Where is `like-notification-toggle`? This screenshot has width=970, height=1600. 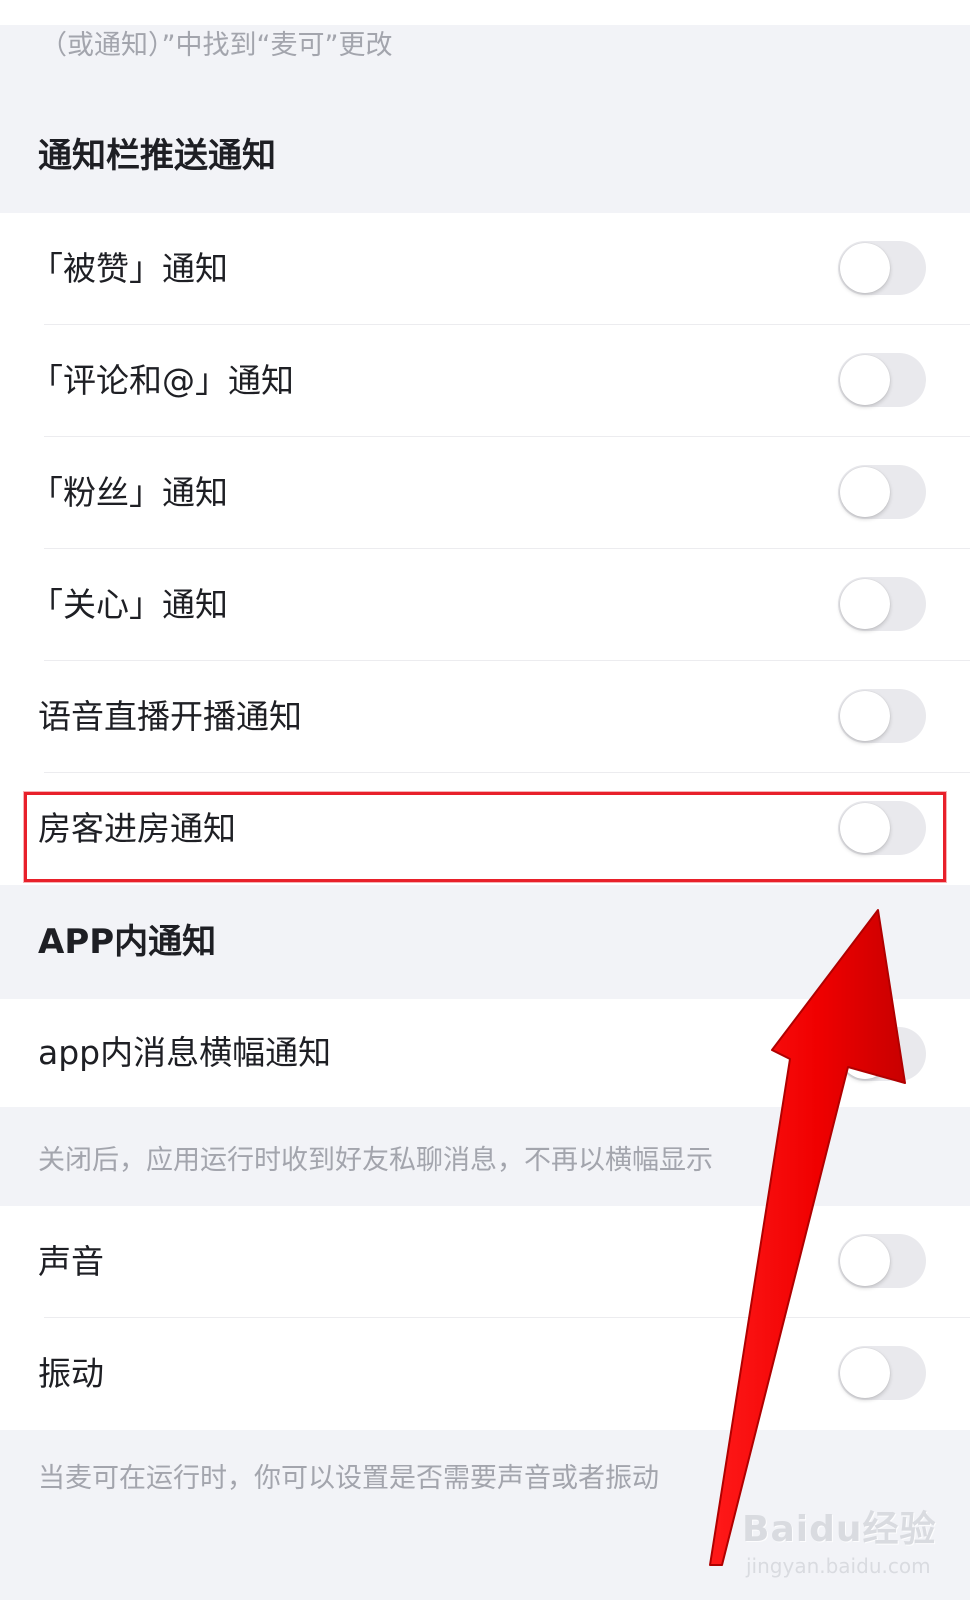 like-notification-toggle is located at coordinates (882, 268).